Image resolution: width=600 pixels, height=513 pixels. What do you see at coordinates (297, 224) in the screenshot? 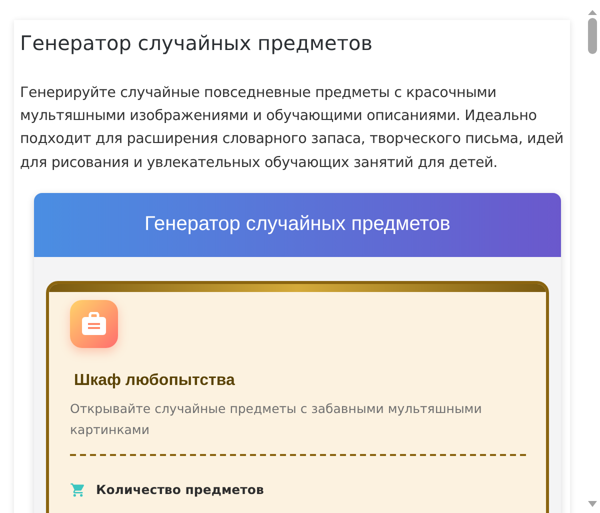
I see `widget-title: Генератор случайных предметов` at bounding box center [297, 224].